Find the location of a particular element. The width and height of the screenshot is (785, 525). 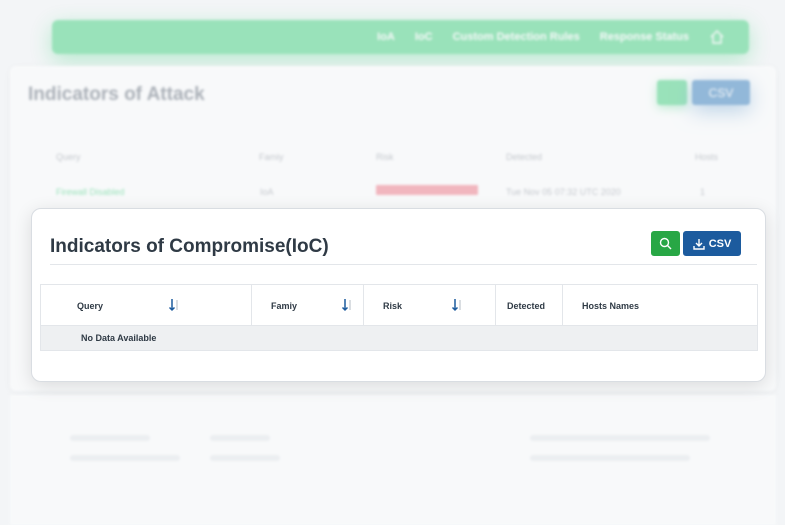

column-label-hosts-names: Hosts Names is located at coordinates (611, 305).